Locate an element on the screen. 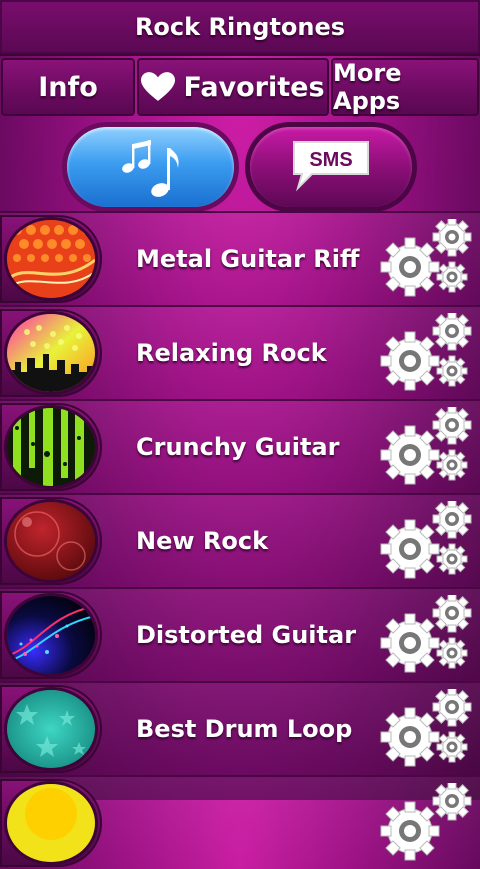  ringtone-row: Metal Guitar Riff is located at coordinates (240, 258).